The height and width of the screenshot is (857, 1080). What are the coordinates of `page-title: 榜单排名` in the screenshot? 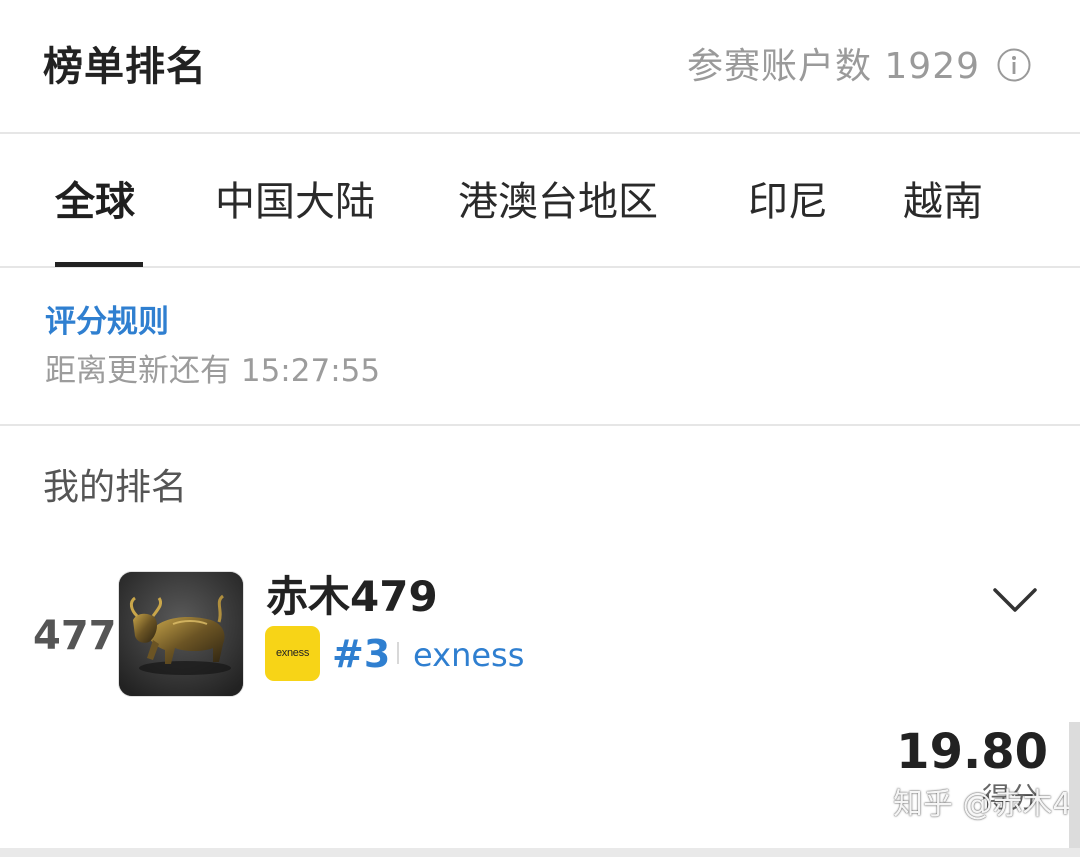 It's located at (125, 67).